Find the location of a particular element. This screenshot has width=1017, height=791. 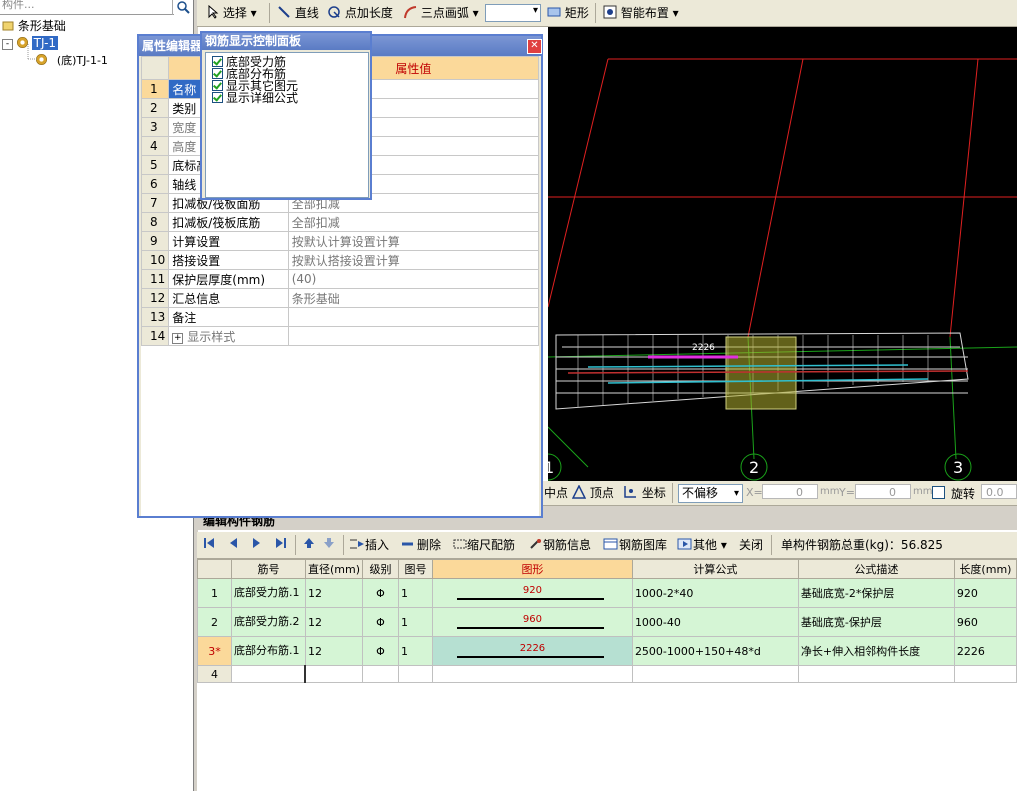

cell-grade is located at coordinates (380, 674).